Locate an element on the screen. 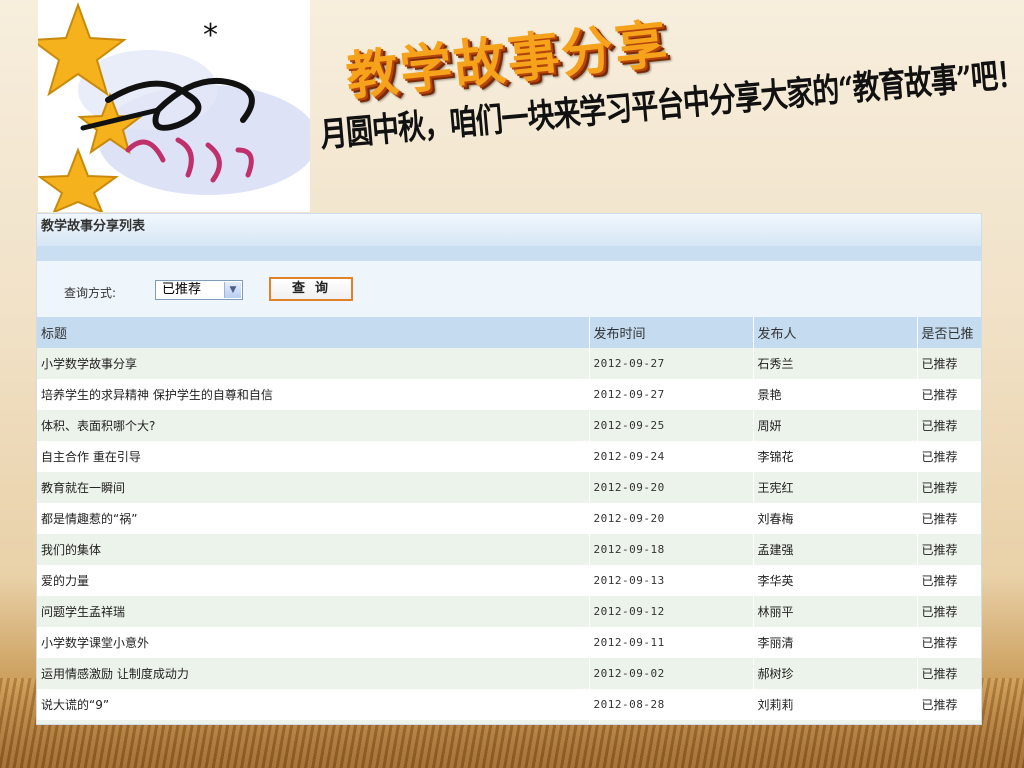  row-title-link: 小学数学课堂小意外 is located at coordinates (313, 642).